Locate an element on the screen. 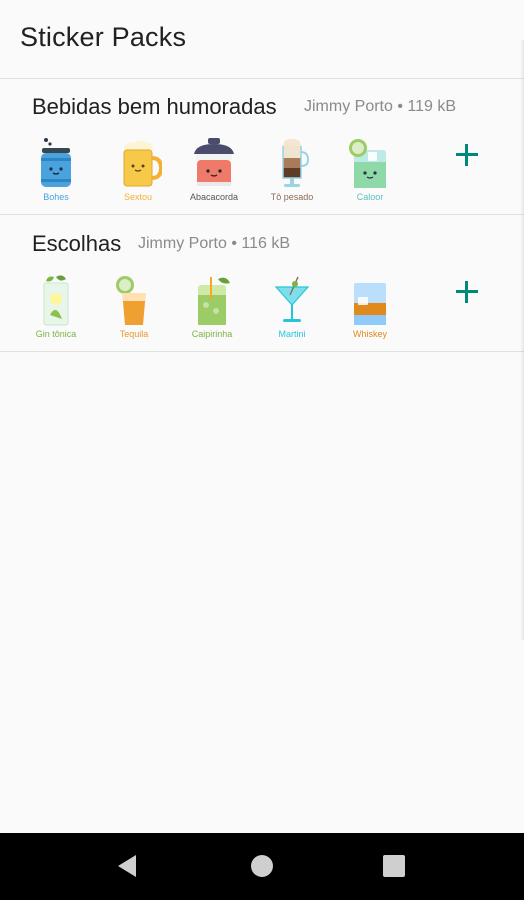 This screenshot has height=900, width=524. sticker: Tô pesado is located at coordinates (292, 172).